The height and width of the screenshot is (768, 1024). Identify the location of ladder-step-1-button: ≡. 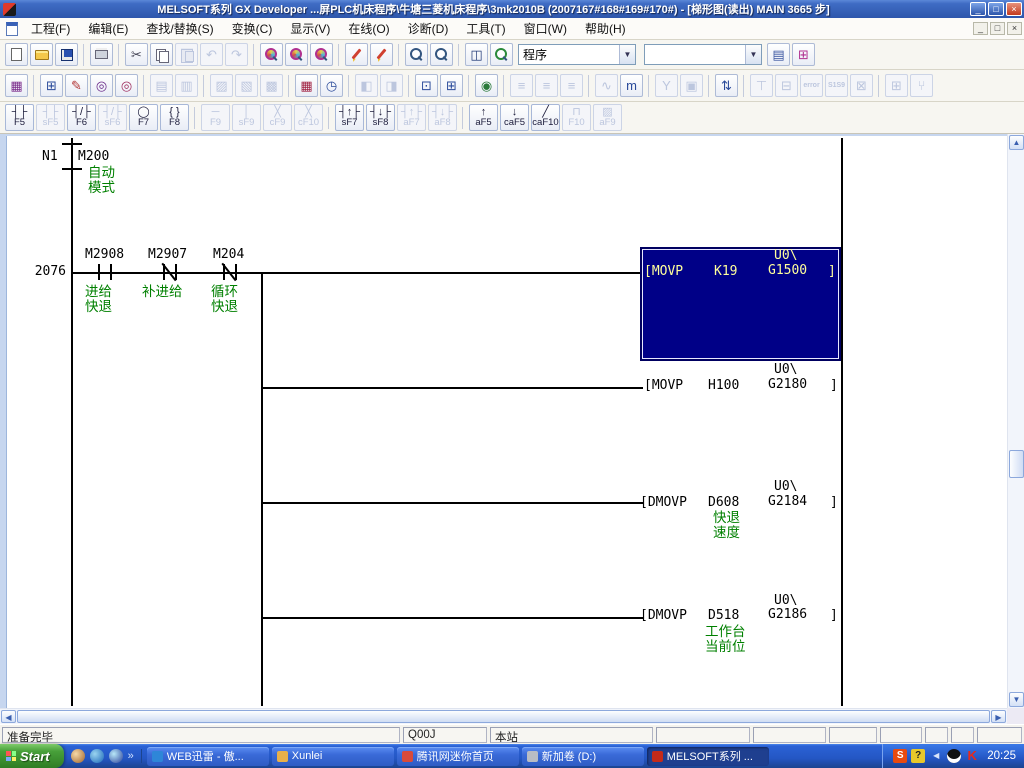
(521, 85).